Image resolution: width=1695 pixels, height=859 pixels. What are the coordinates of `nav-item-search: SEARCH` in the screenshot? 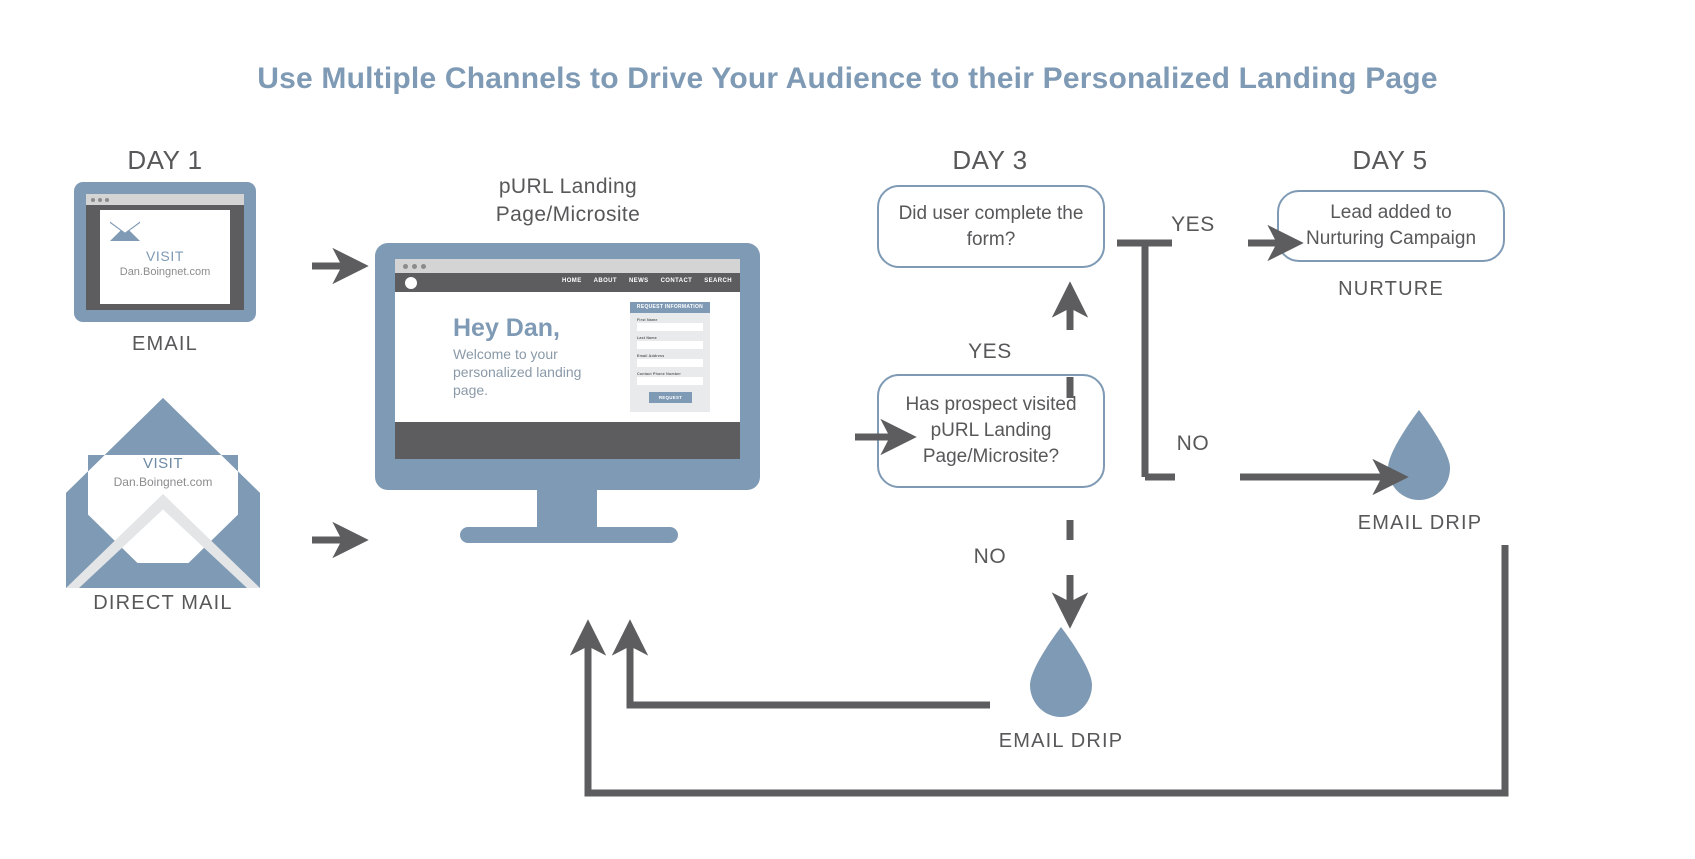 It's located at (718, 281).